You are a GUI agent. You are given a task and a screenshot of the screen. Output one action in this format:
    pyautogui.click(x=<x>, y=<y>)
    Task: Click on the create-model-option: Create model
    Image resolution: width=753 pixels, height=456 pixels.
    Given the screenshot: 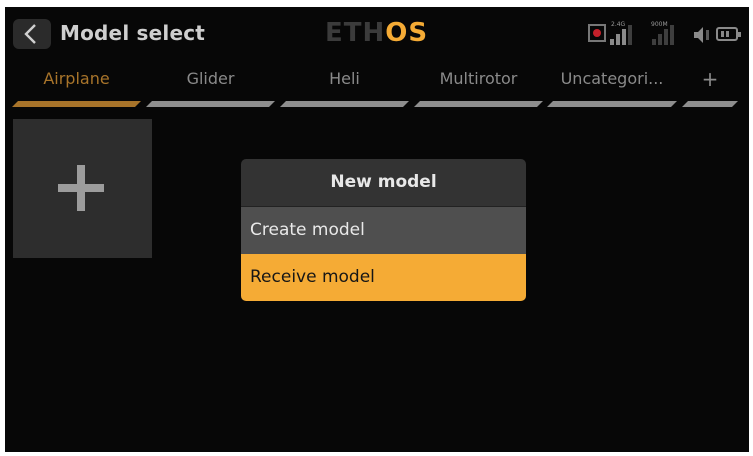 What is the action you would take?
    pyautogui.click(x=383, y=230)
    